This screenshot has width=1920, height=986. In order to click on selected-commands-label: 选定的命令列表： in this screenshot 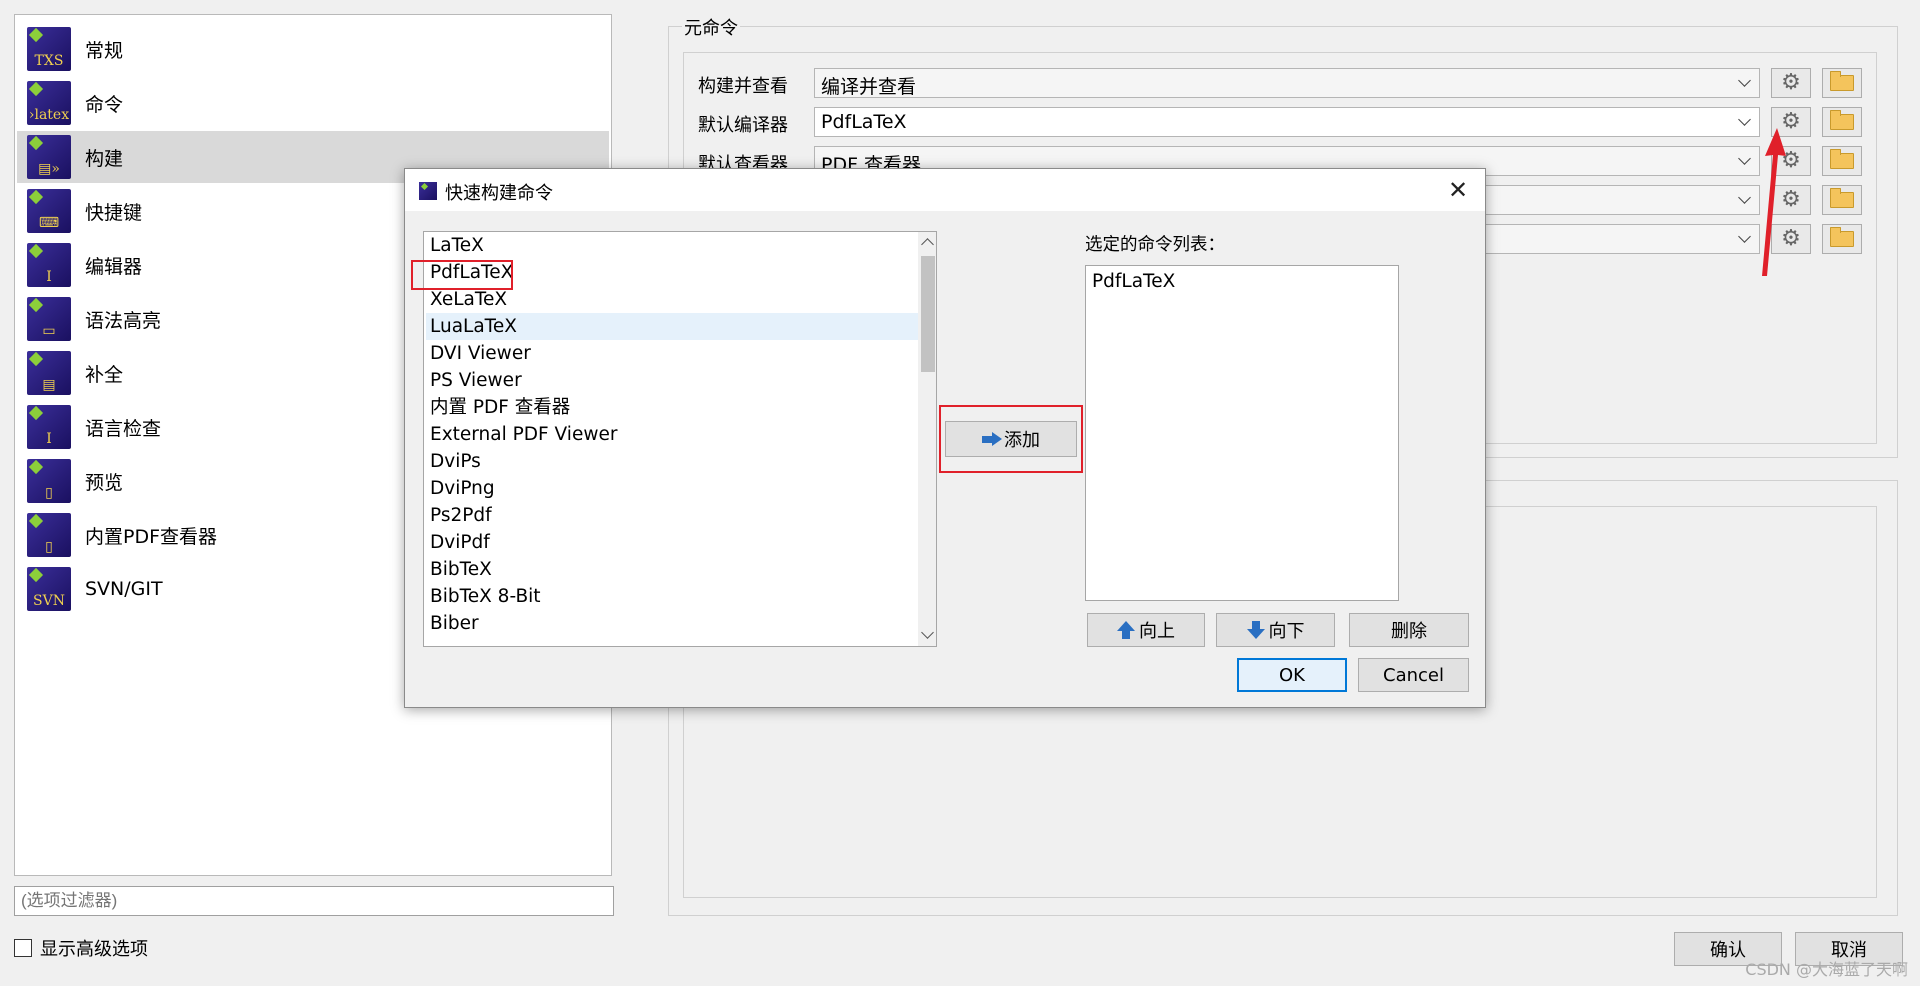, I will do `click(1155, 245)`.